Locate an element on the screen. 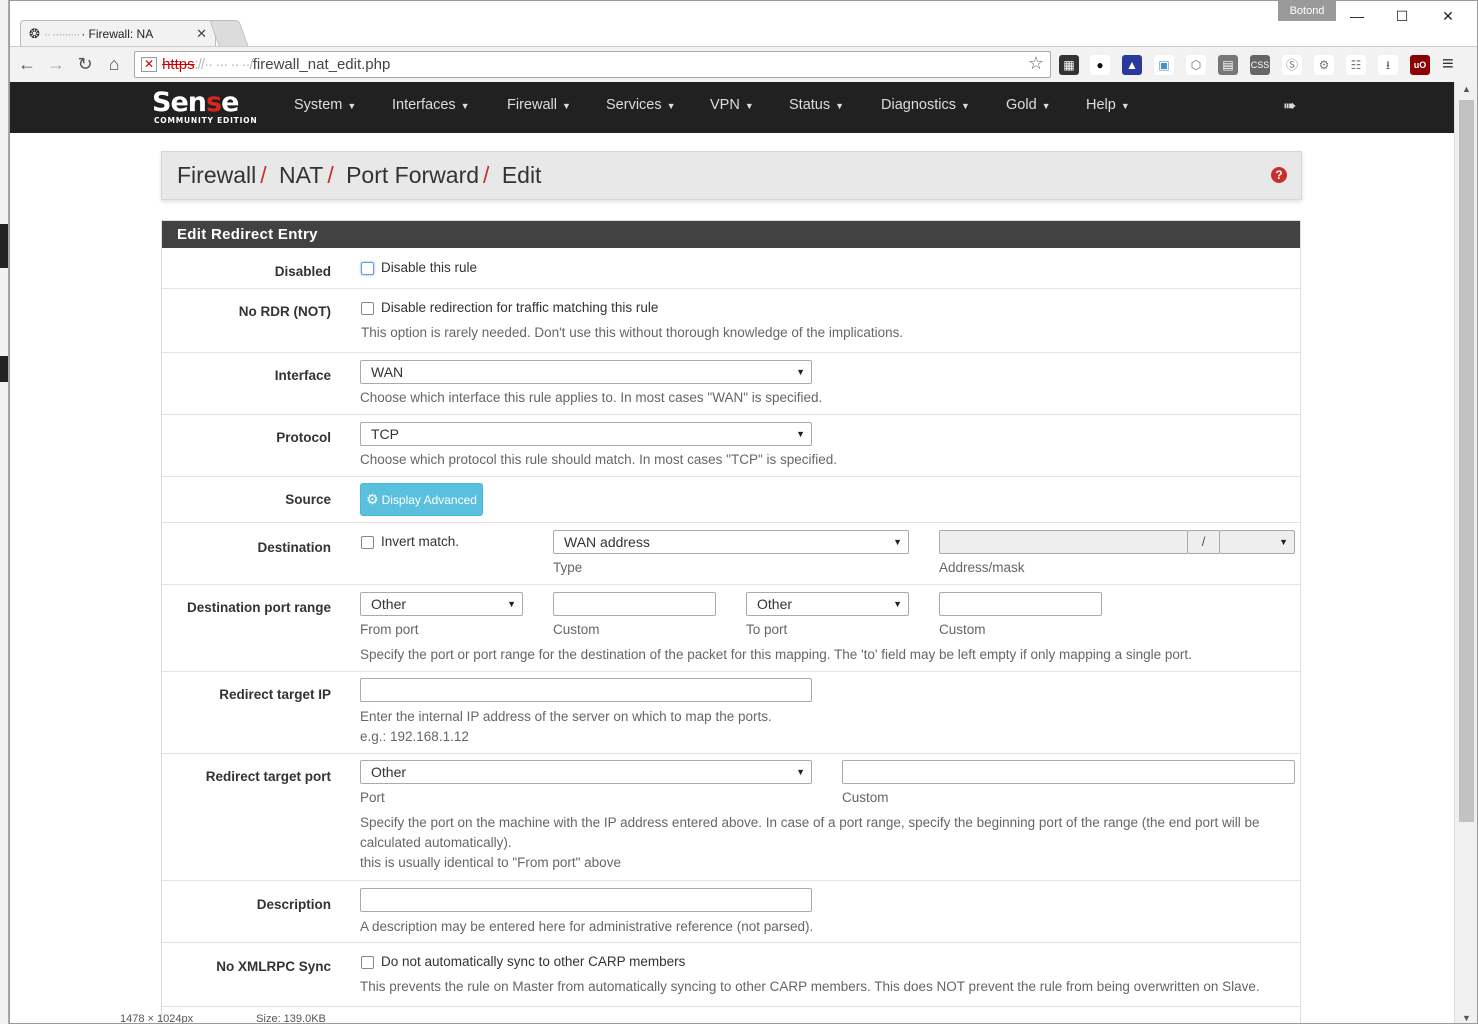 The width and height of the screenshot is (1478, 1024). pfsense-logo: Sense COMMUNITY EDITION is located at coordinates (204, 106).